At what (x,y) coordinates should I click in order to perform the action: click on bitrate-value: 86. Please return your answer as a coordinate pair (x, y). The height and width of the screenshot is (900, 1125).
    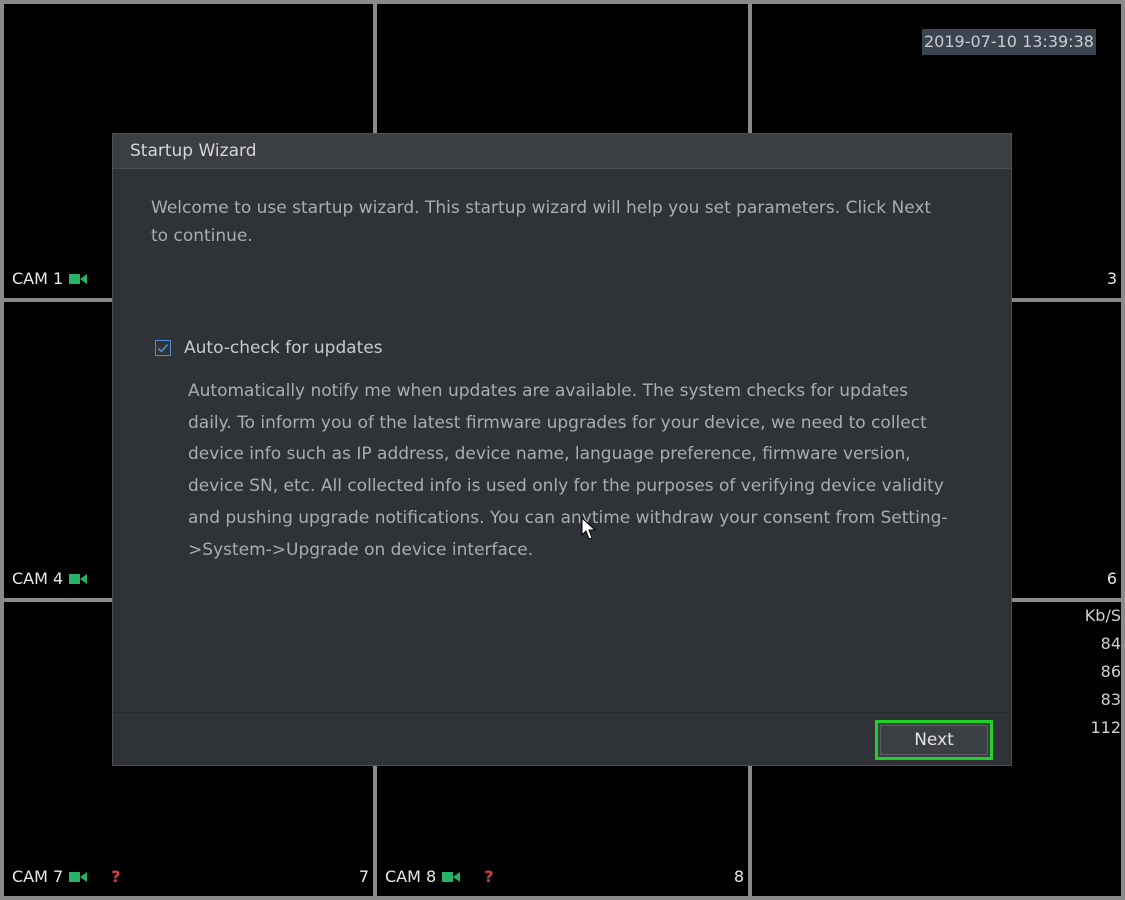
    Looking at the image, I should click on (1110, 671).